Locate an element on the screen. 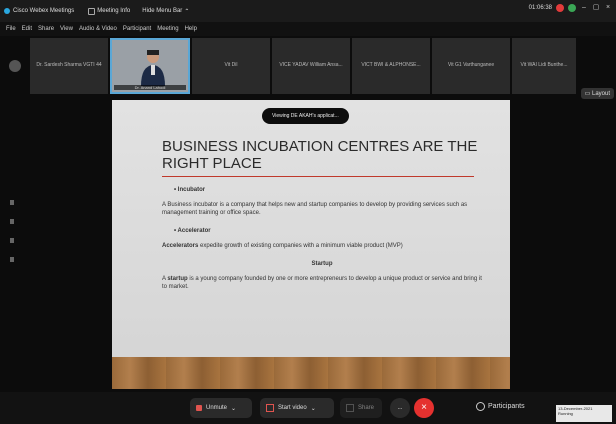  menu-edit: Edit is located at coordinates (27, 29).